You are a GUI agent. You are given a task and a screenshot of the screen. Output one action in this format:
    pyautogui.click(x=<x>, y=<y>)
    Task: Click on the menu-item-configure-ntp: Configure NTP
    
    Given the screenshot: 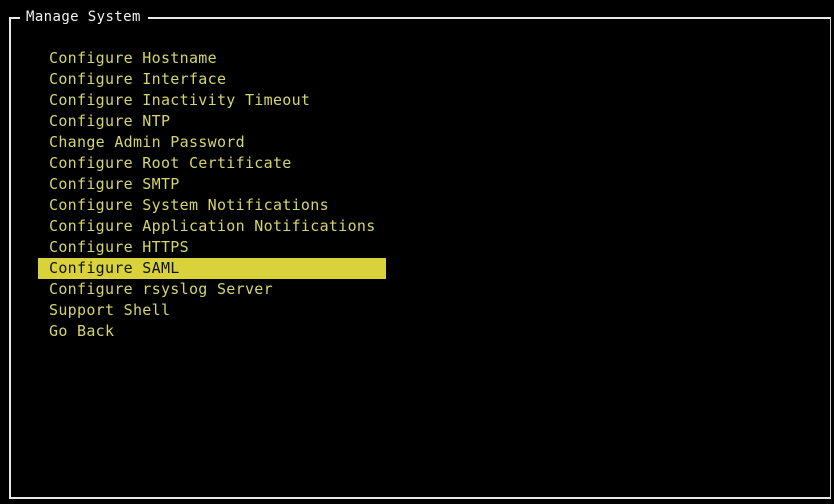 What is the action you would take?
    pyautogui.click(x=212, y=121)
    